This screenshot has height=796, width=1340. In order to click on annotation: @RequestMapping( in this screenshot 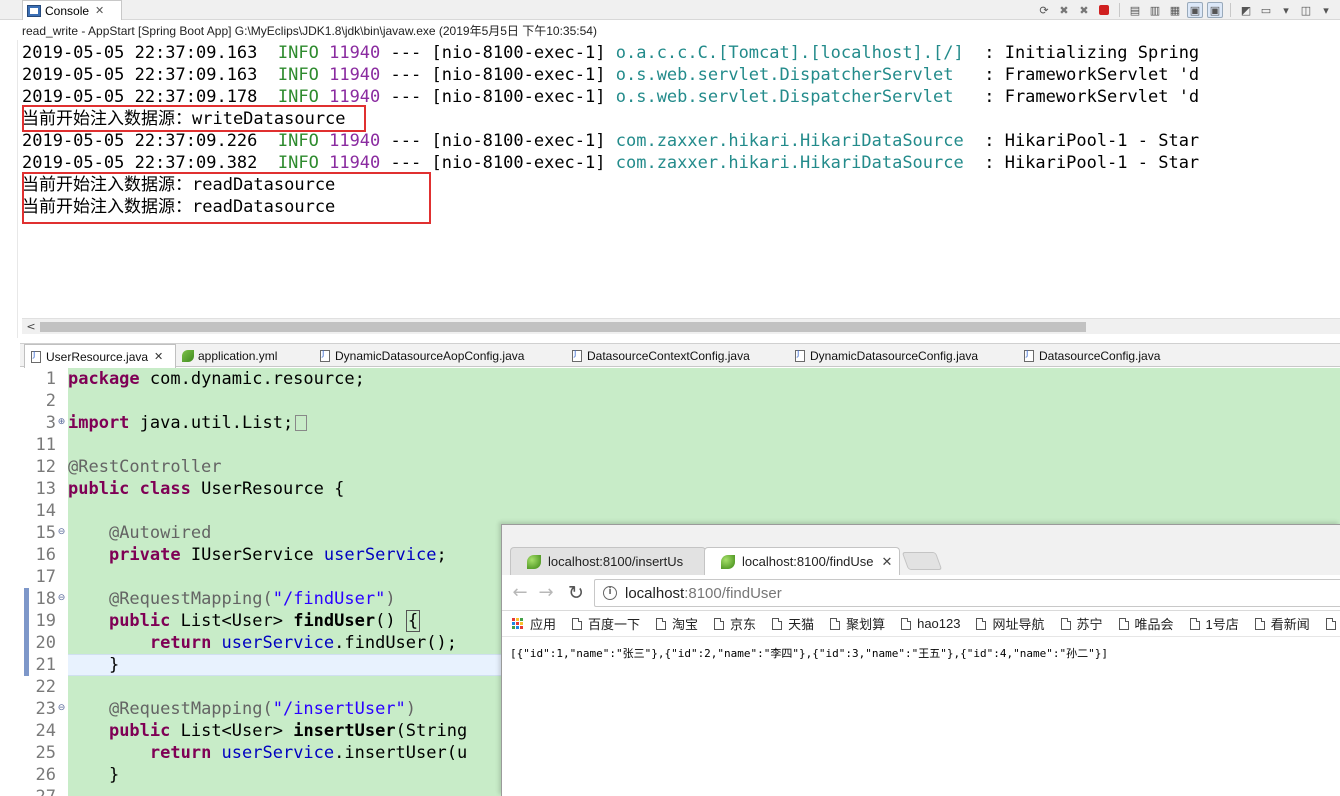, I will do `click(190, 709)`.